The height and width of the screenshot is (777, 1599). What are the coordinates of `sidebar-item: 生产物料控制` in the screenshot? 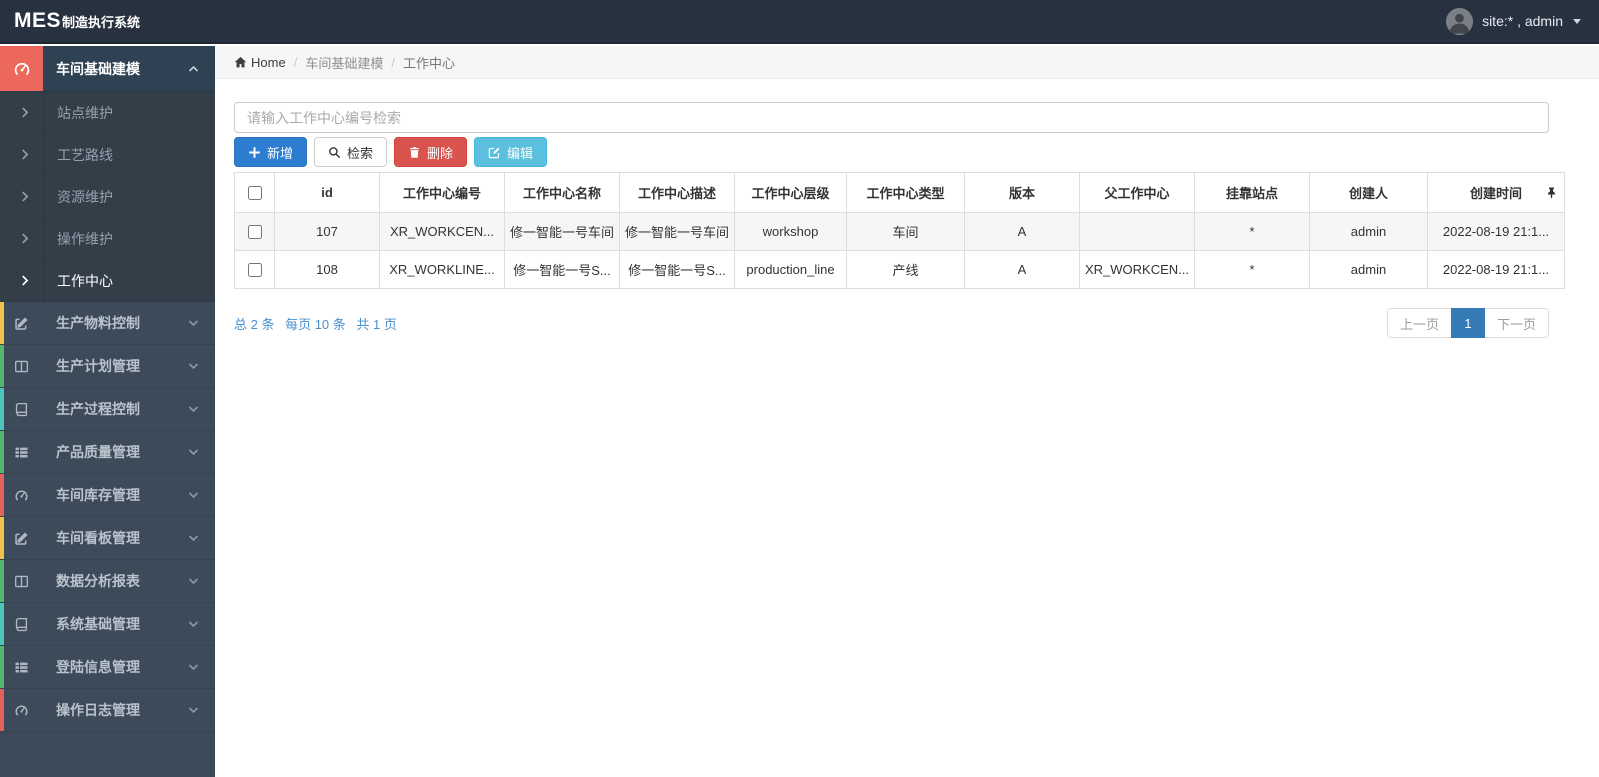 It's located at (107, 323).